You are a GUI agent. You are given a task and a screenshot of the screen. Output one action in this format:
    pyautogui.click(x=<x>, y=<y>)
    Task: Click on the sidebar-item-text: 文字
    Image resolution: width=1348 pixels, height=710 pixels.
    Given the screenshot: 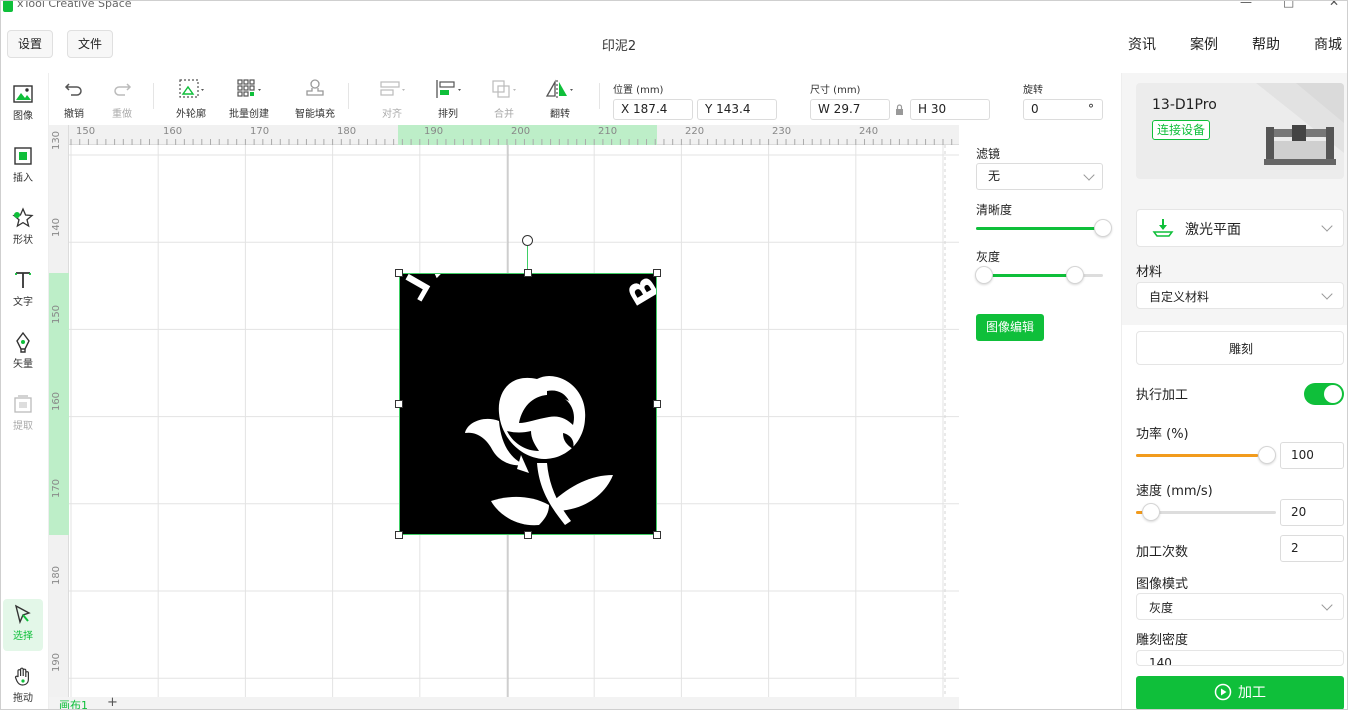 What is the action you would take?
    pyautogui.click(x=23, y=288)
    